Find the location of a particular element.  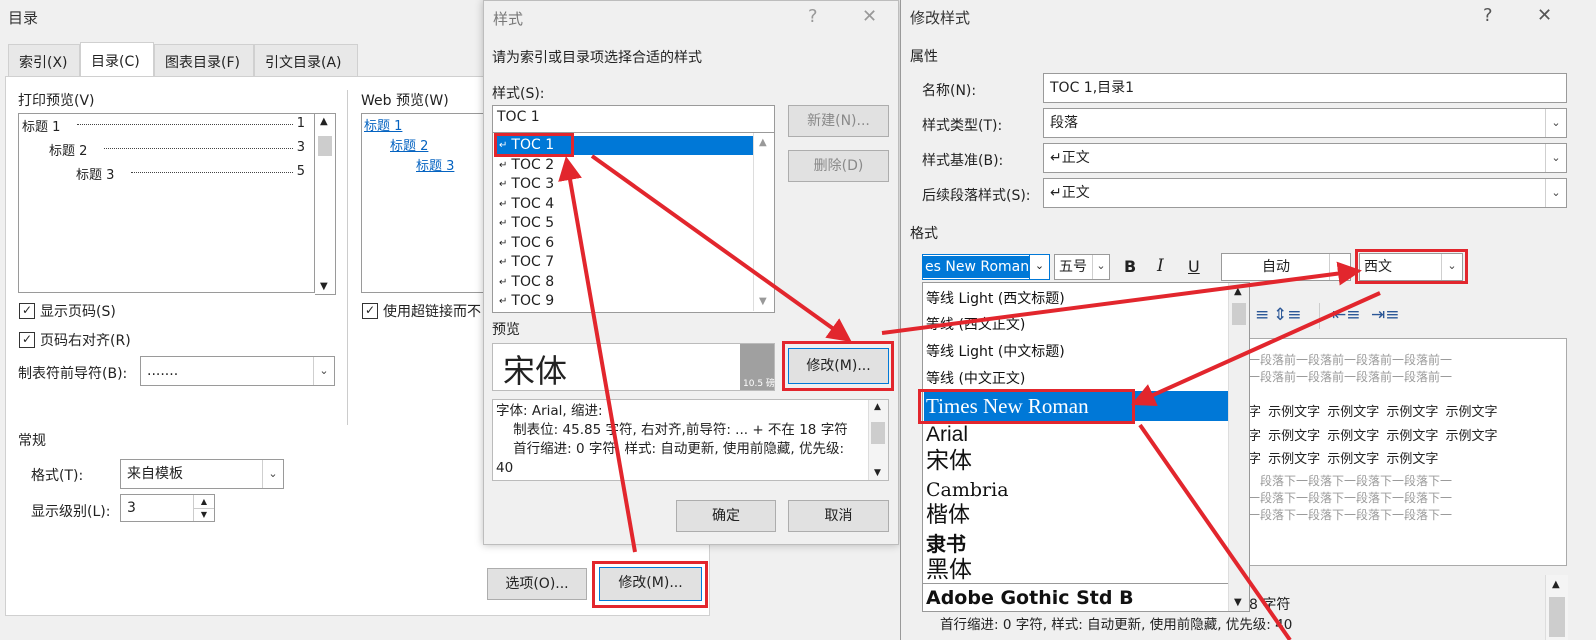

format-value: 来自模板 is located at coordinates (155, 474).